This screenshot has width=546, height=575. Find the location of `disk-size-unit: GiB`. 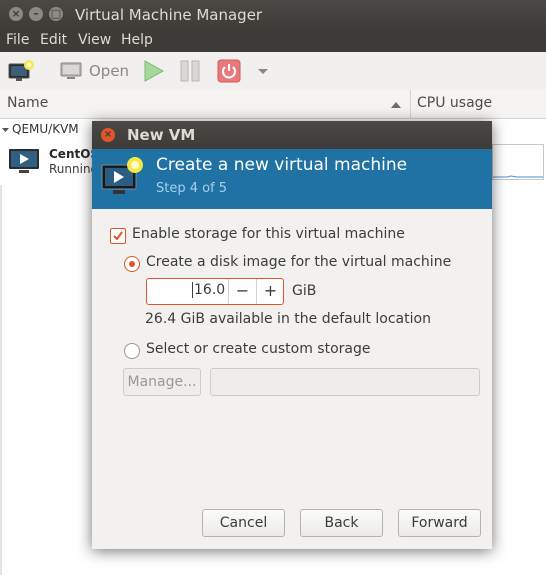

disk-size-unit: GiB is located at coordinates (304, 291).